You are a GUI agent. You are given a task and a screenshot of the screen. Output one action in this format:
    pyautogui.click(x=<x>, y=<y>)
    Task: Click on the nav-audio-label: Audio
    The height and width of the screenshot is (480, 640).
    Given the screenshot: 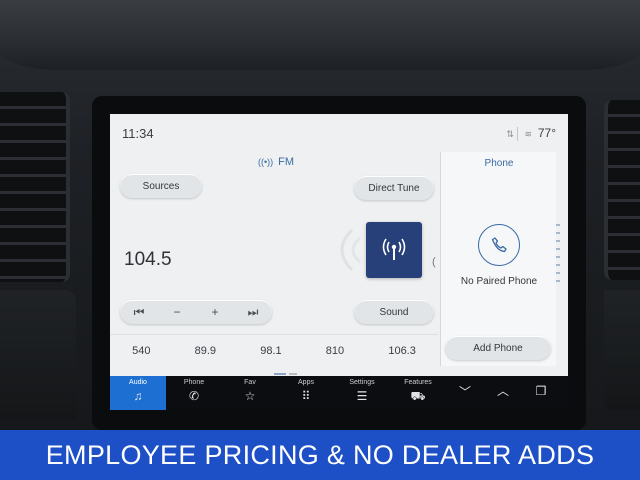 What is the action you would take?
    pyautogui.click(x=138, y=382)
    